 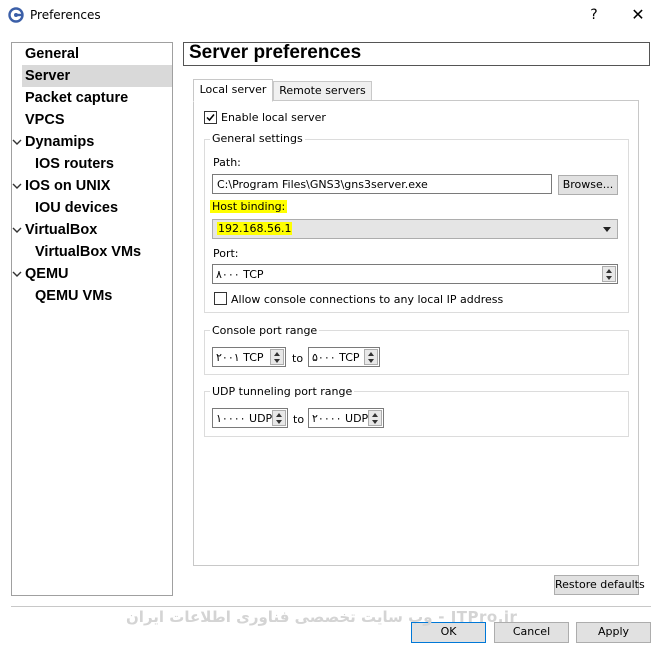 I want to click on sidebar-item-ios-routers: IOS routers, so click(x=74, y=164).